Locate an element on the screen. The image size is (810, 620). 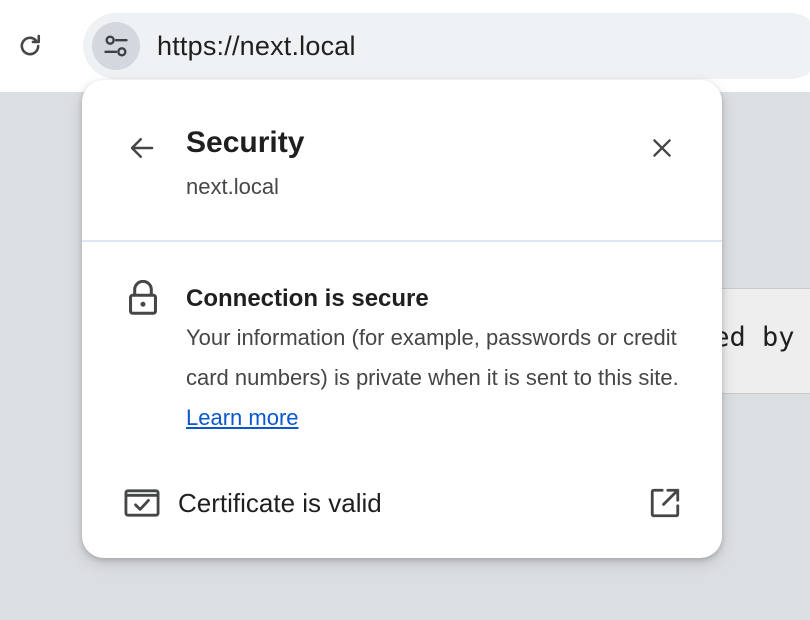
back-button is located at coordinates (142, 148).